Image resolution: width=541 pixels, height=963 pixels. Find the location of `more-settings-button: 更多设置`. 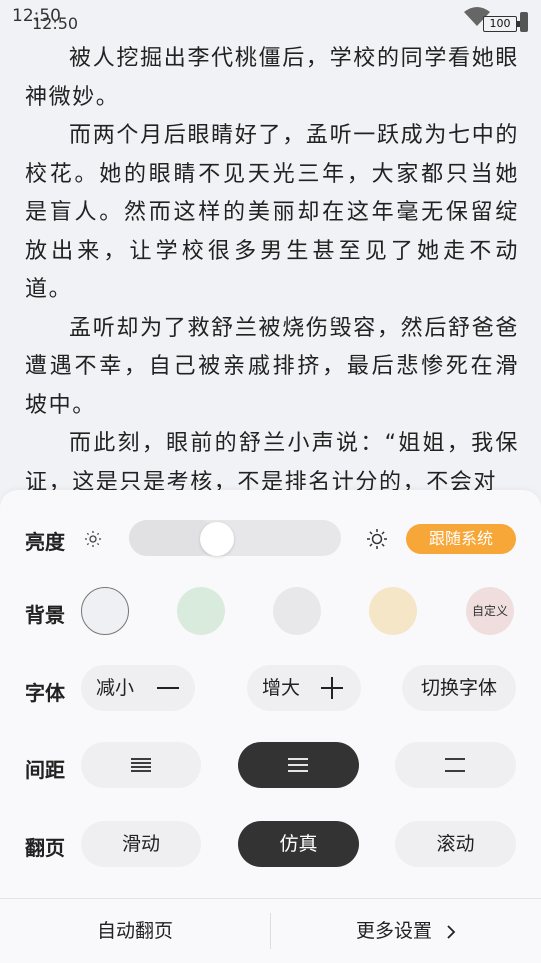

more-settings-button: 更多设置 is located at coordinates (406, 931).